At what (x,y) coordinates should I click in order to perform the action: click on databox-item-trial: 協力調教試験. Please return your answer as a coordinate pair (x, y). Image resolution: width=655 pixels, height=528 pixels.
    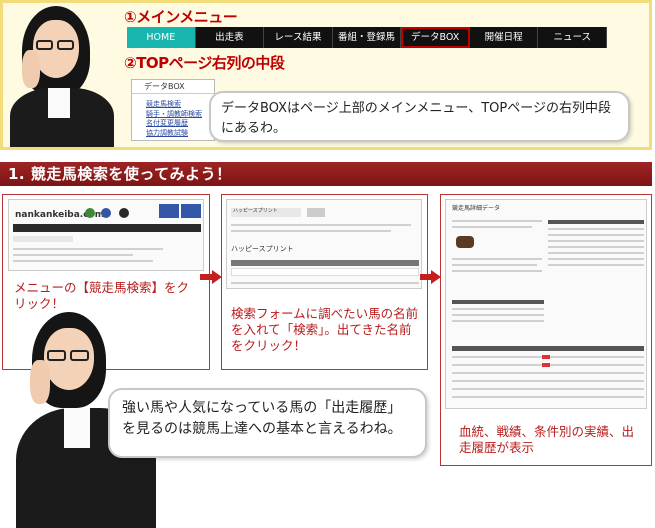
    Looking at the image, I should click on (173, 134).